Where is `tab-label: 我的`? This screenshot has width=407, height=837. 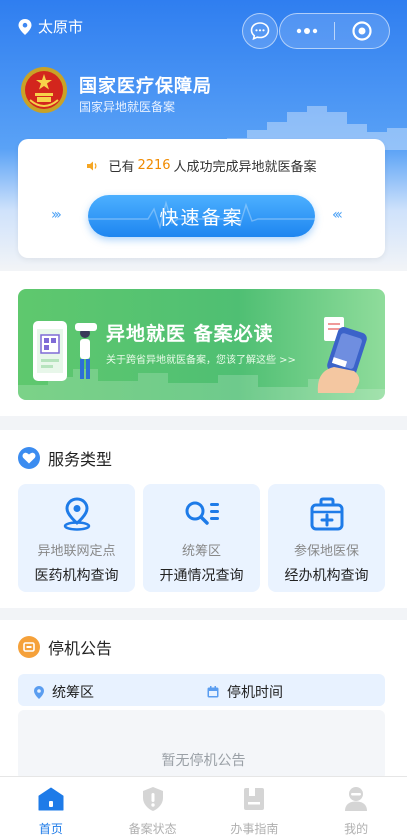
tab-label: 我的 is located at coordinates (356, 829).